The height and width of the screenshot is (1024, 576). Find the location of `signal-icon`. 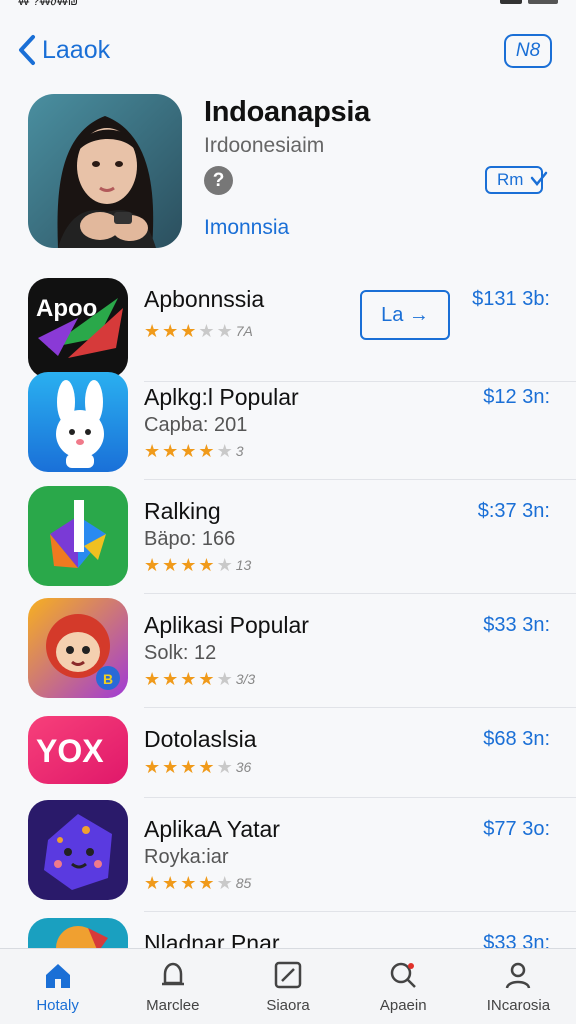

signal-icon is located at coordinates (511, 2).